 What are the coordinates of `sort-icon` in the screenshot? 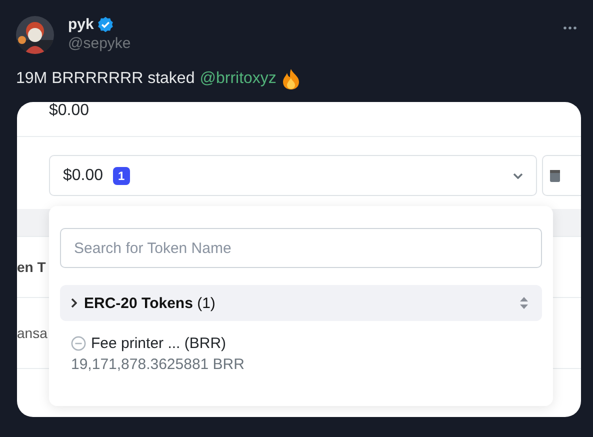 It's located at (524, 303).